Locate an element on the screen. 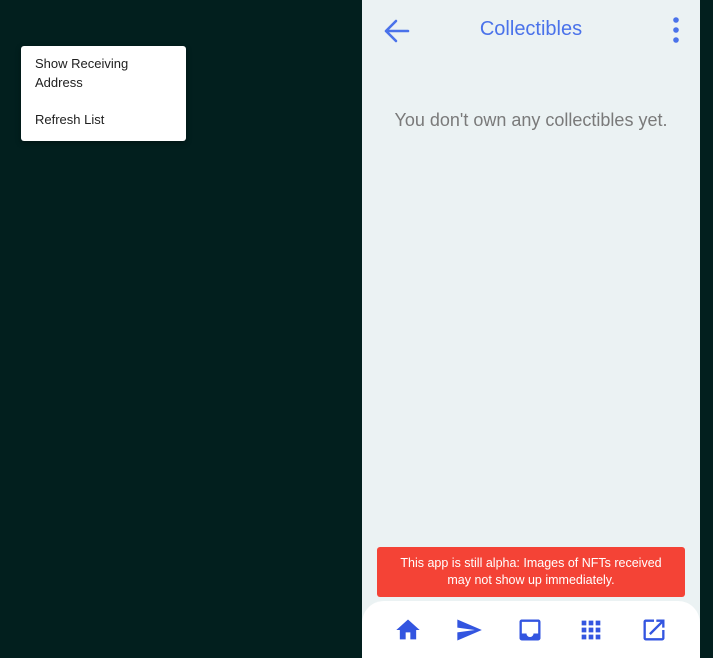 The image size is (713, 658). more-vertical-icon is located at coordinates (676, 30).